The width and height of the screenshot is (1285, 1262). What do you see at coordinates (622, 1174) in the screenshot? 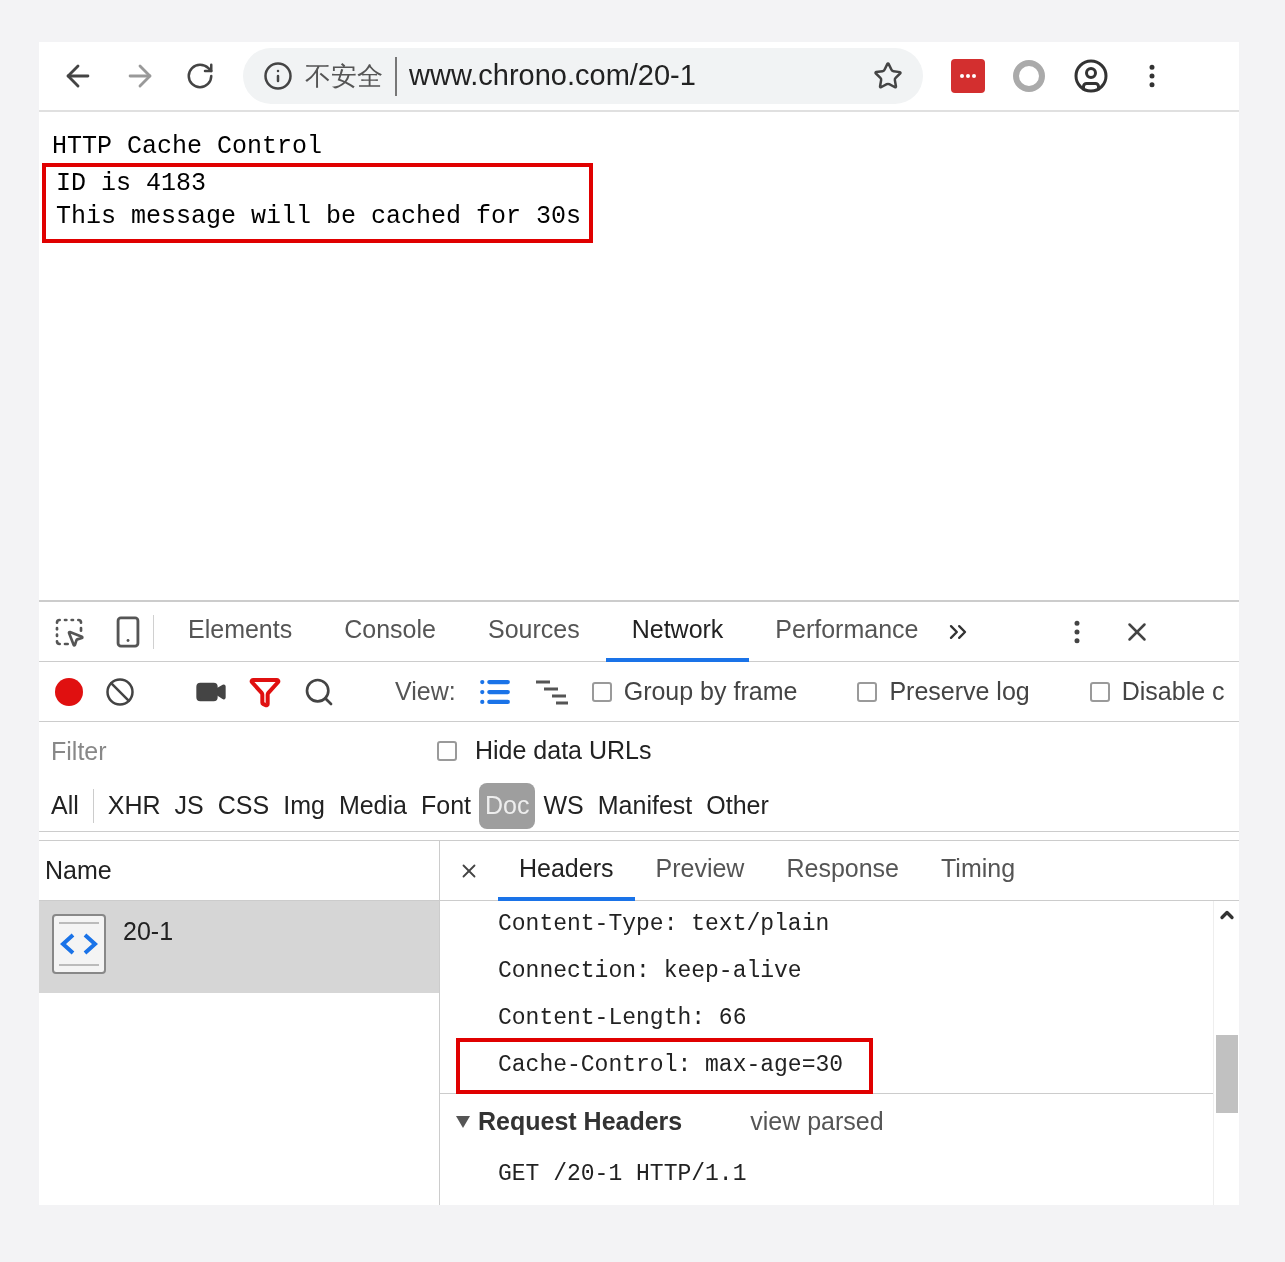
I see `header-line: GET /20-1 HTTP/1.1` at bounding box center [622, 1174].